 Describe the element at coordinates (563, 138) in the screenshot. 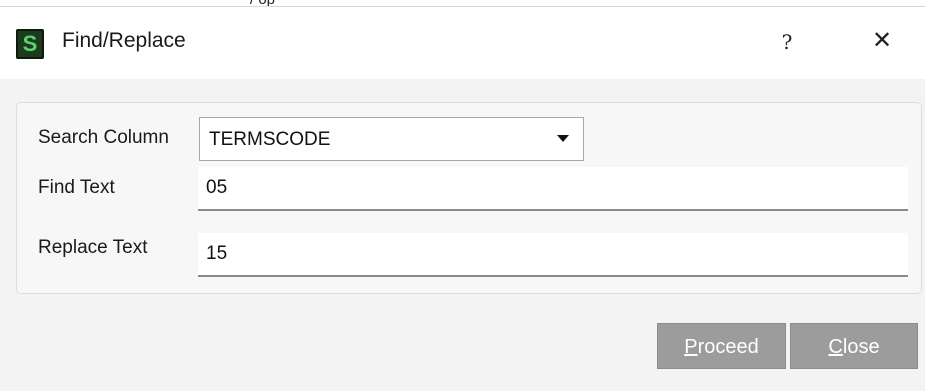

I see `chevron-down-icon` at that location.